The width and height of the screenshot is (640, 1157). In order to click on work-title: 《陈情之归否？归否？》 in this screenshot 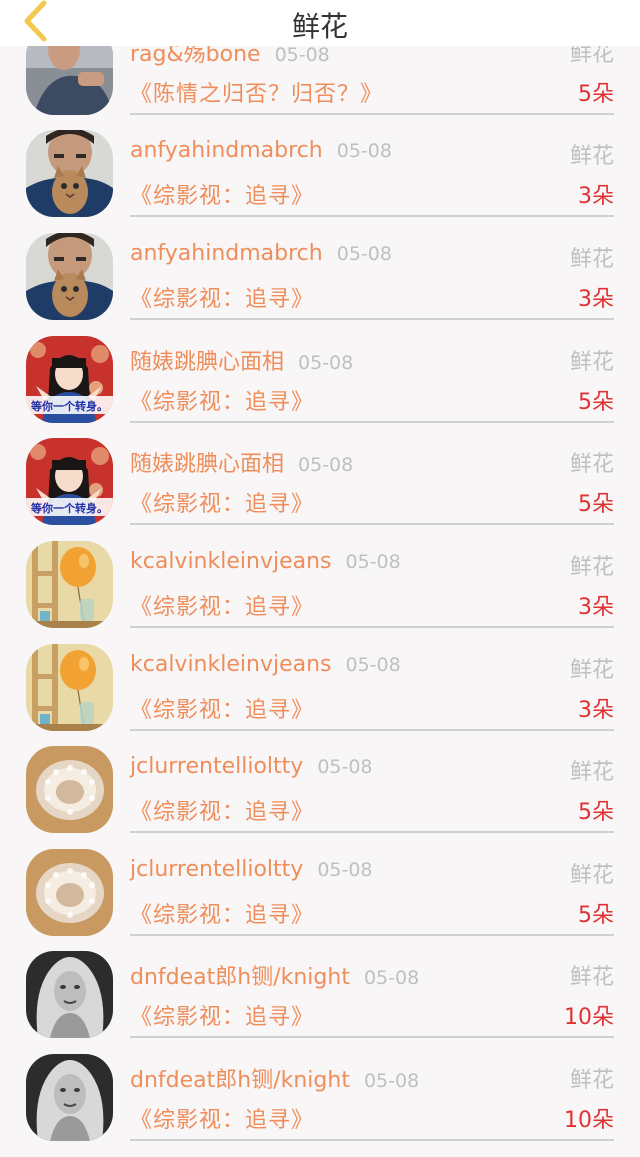, I will do `click(256, 92)`.